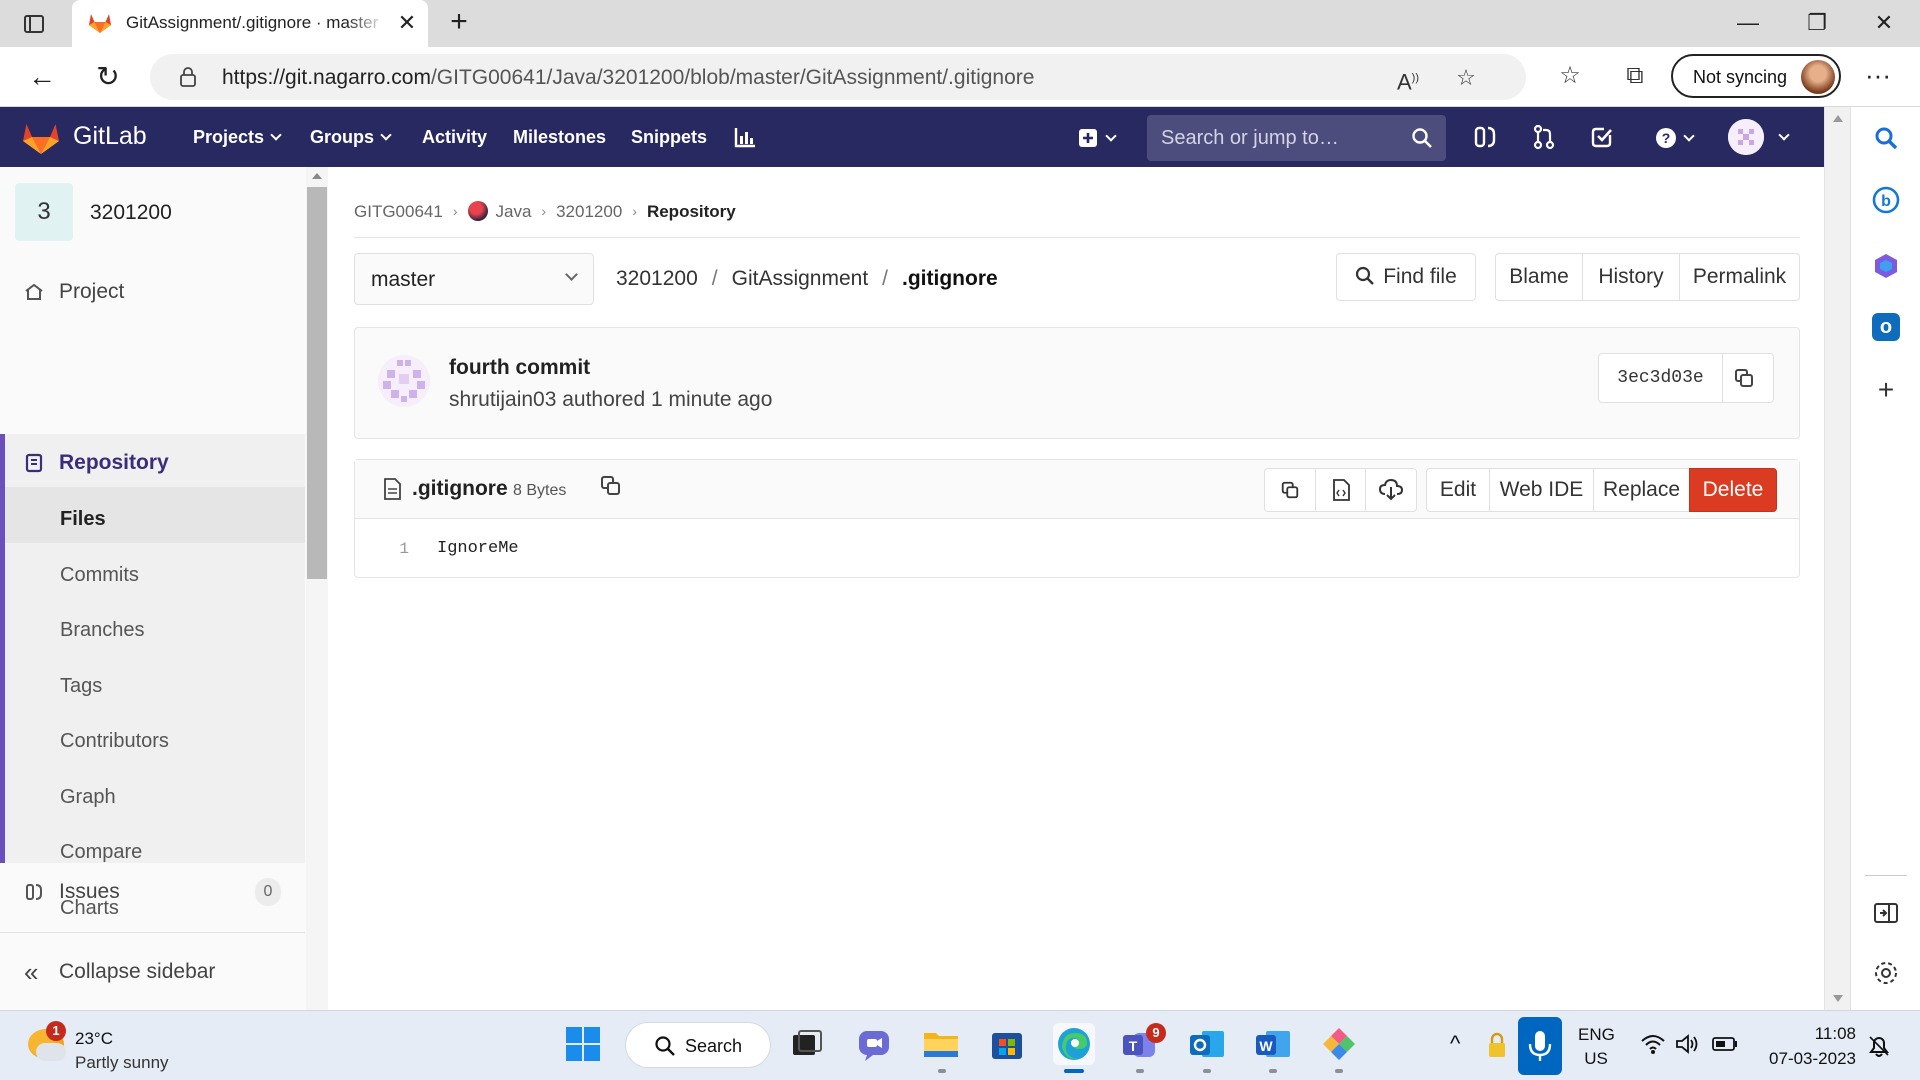 The image size is (1920, 1080). Describe the element at coordinates (152, 892) in the screenshot. I see `sidebar-item-issues: Issues 0` at that location.